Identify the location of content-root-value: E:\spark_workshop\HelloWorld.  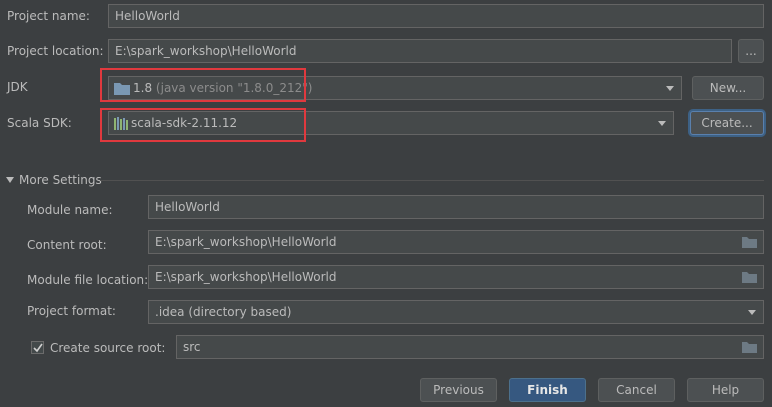
(246, 242).